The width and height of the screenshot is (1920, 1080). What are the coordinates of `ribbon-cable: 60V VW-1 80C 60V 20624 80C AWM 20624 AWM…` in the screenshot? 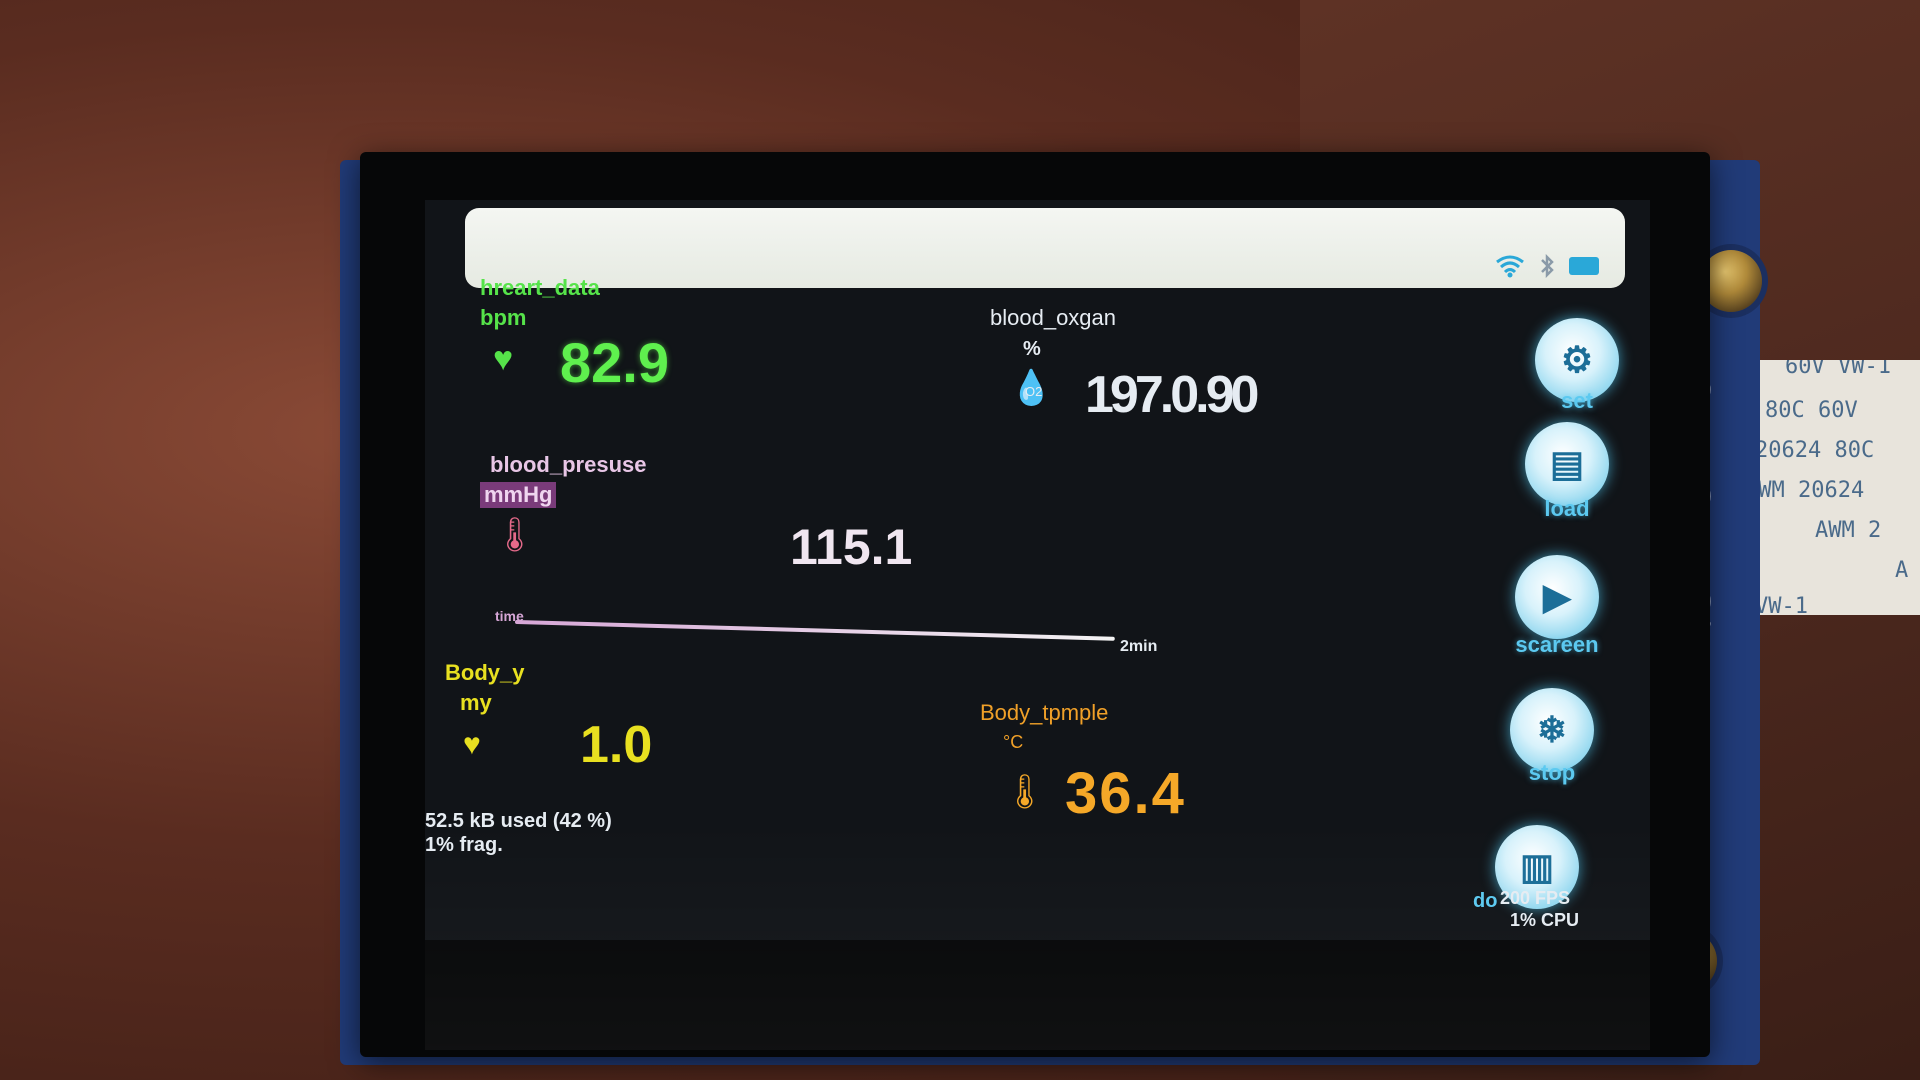 It's located at (1832, 487).